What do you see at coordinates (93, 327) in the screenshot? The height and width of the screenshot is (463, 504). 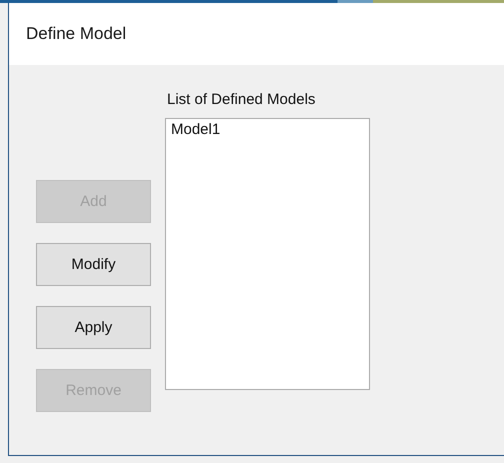 I see `apply-button: Apply` at bounding box center [93, 327].